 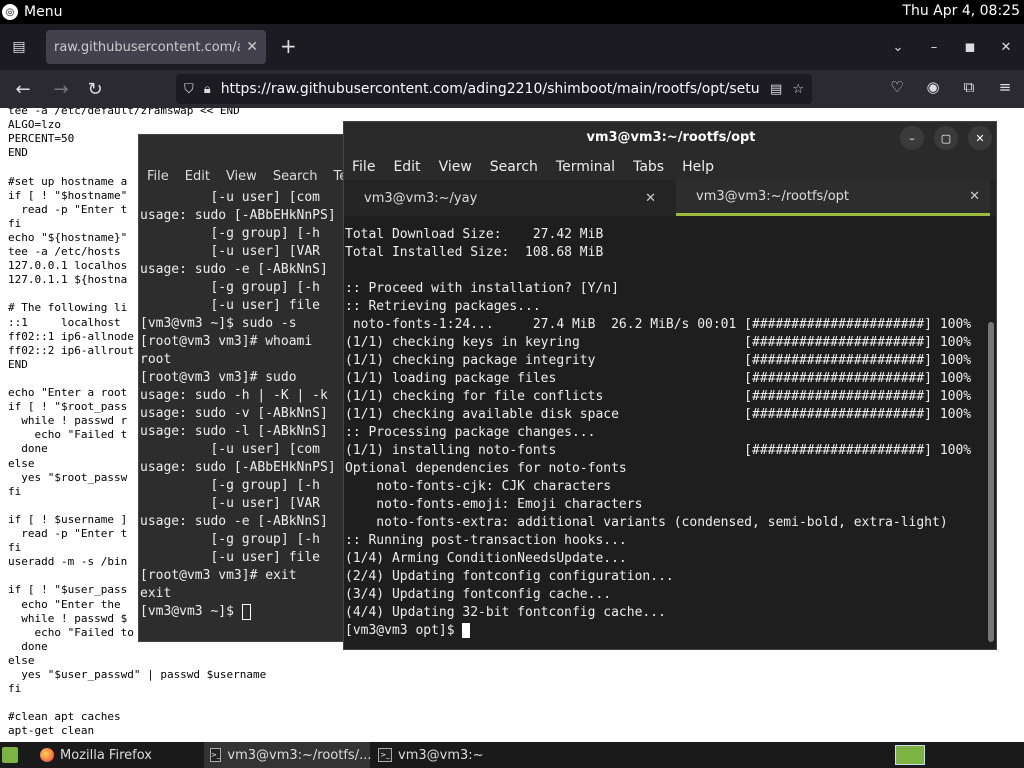 What do you see at coordinates (41, 139) in the screenshot?
I see `source-line: PERCENT=50` at bounding box center [41, 139].